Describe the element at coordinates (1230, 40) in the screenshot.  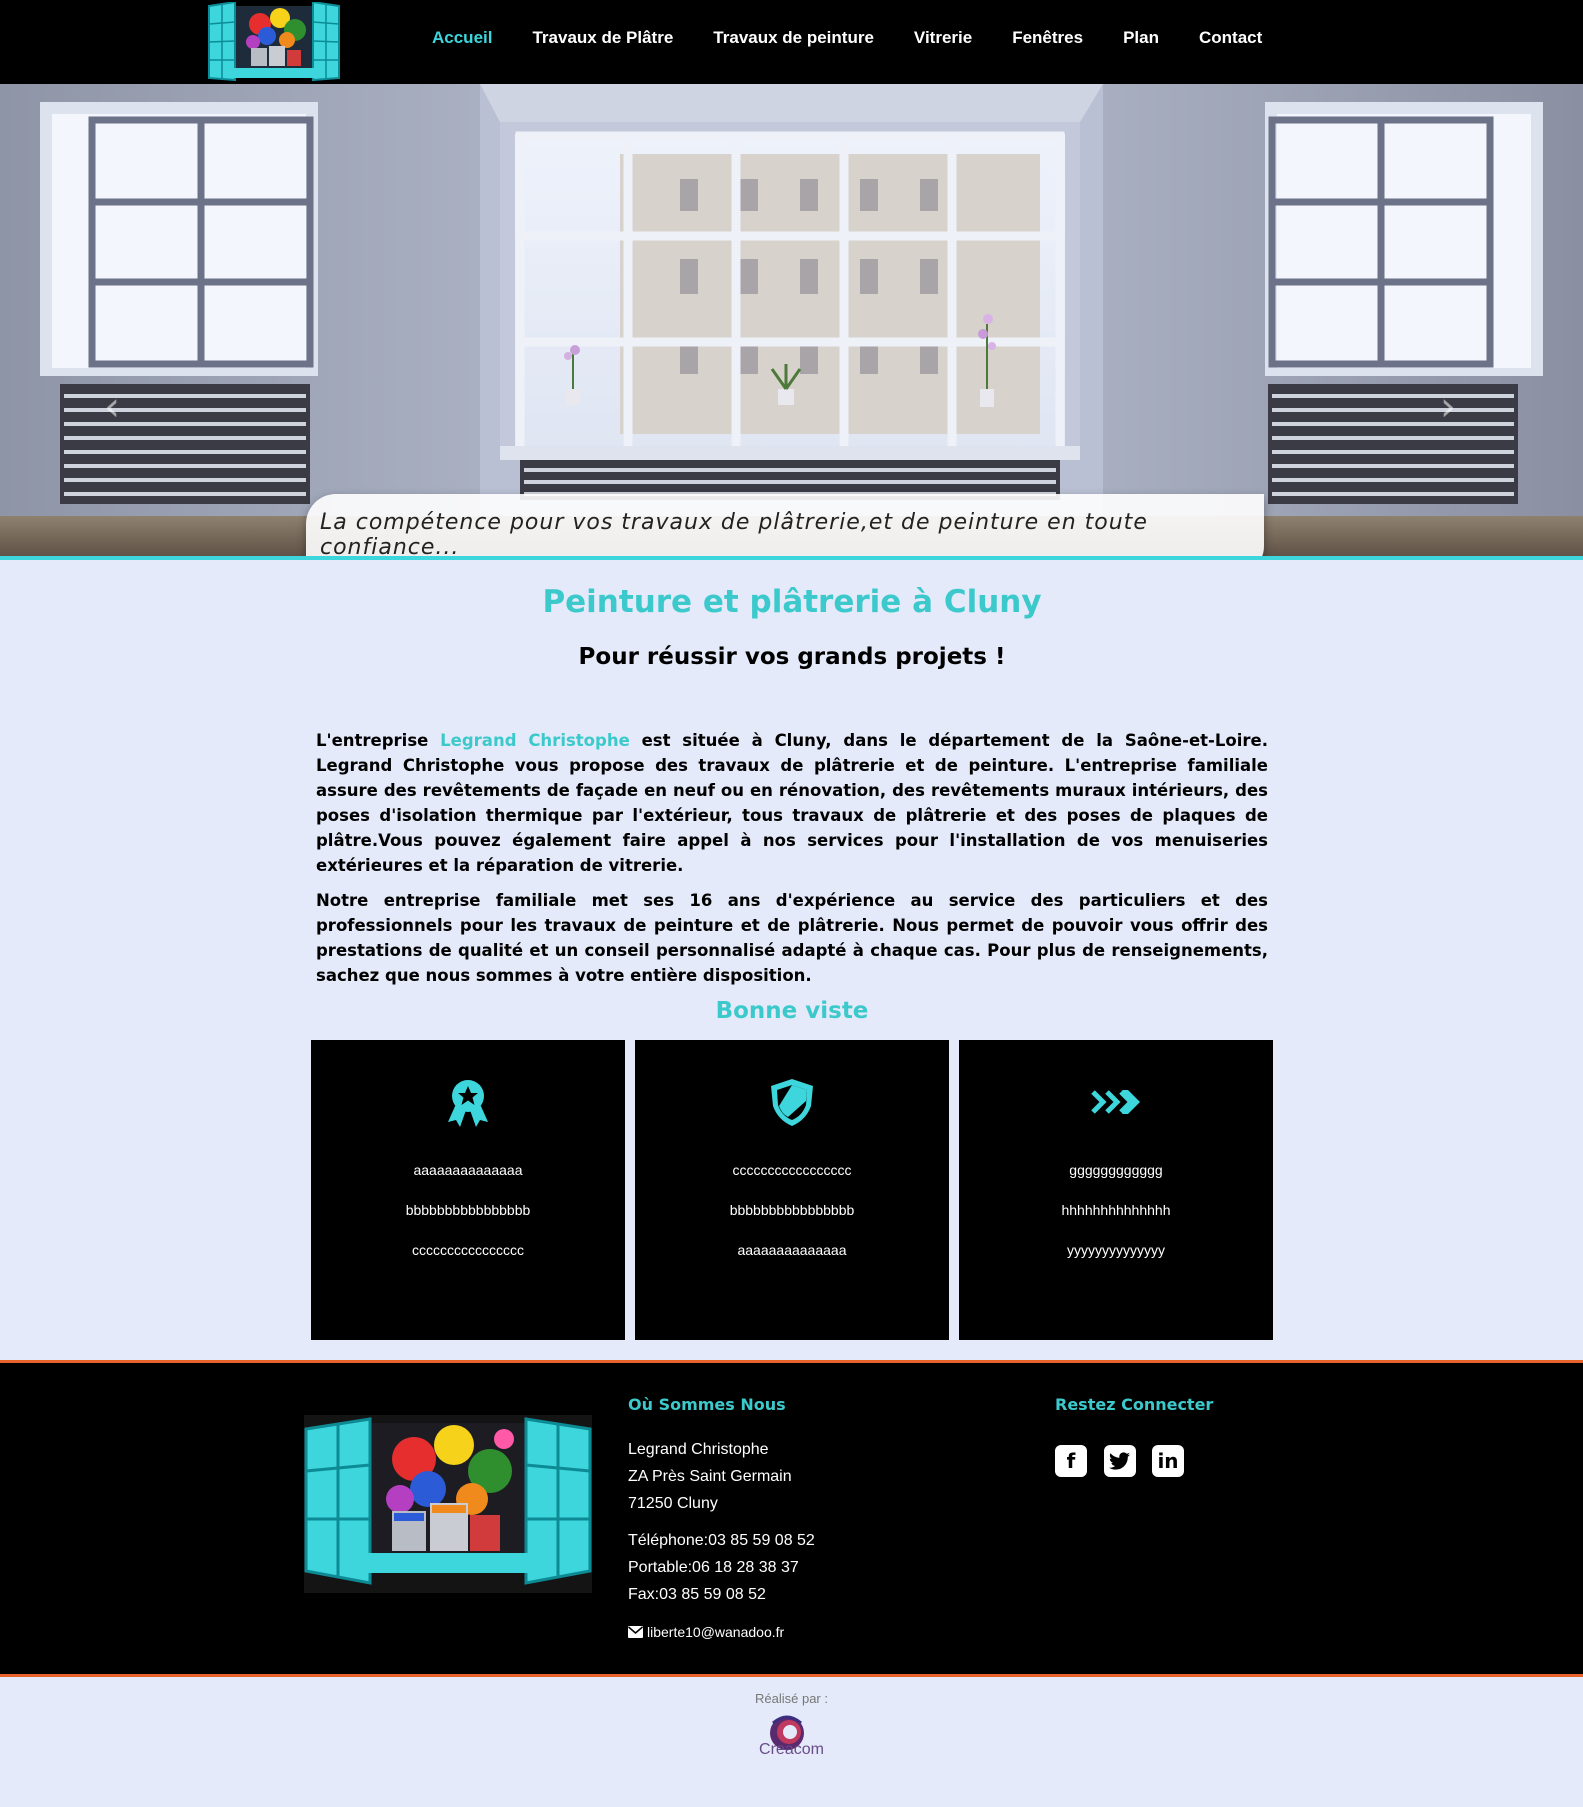
I see `nav-item-contact: Contact` at that location.